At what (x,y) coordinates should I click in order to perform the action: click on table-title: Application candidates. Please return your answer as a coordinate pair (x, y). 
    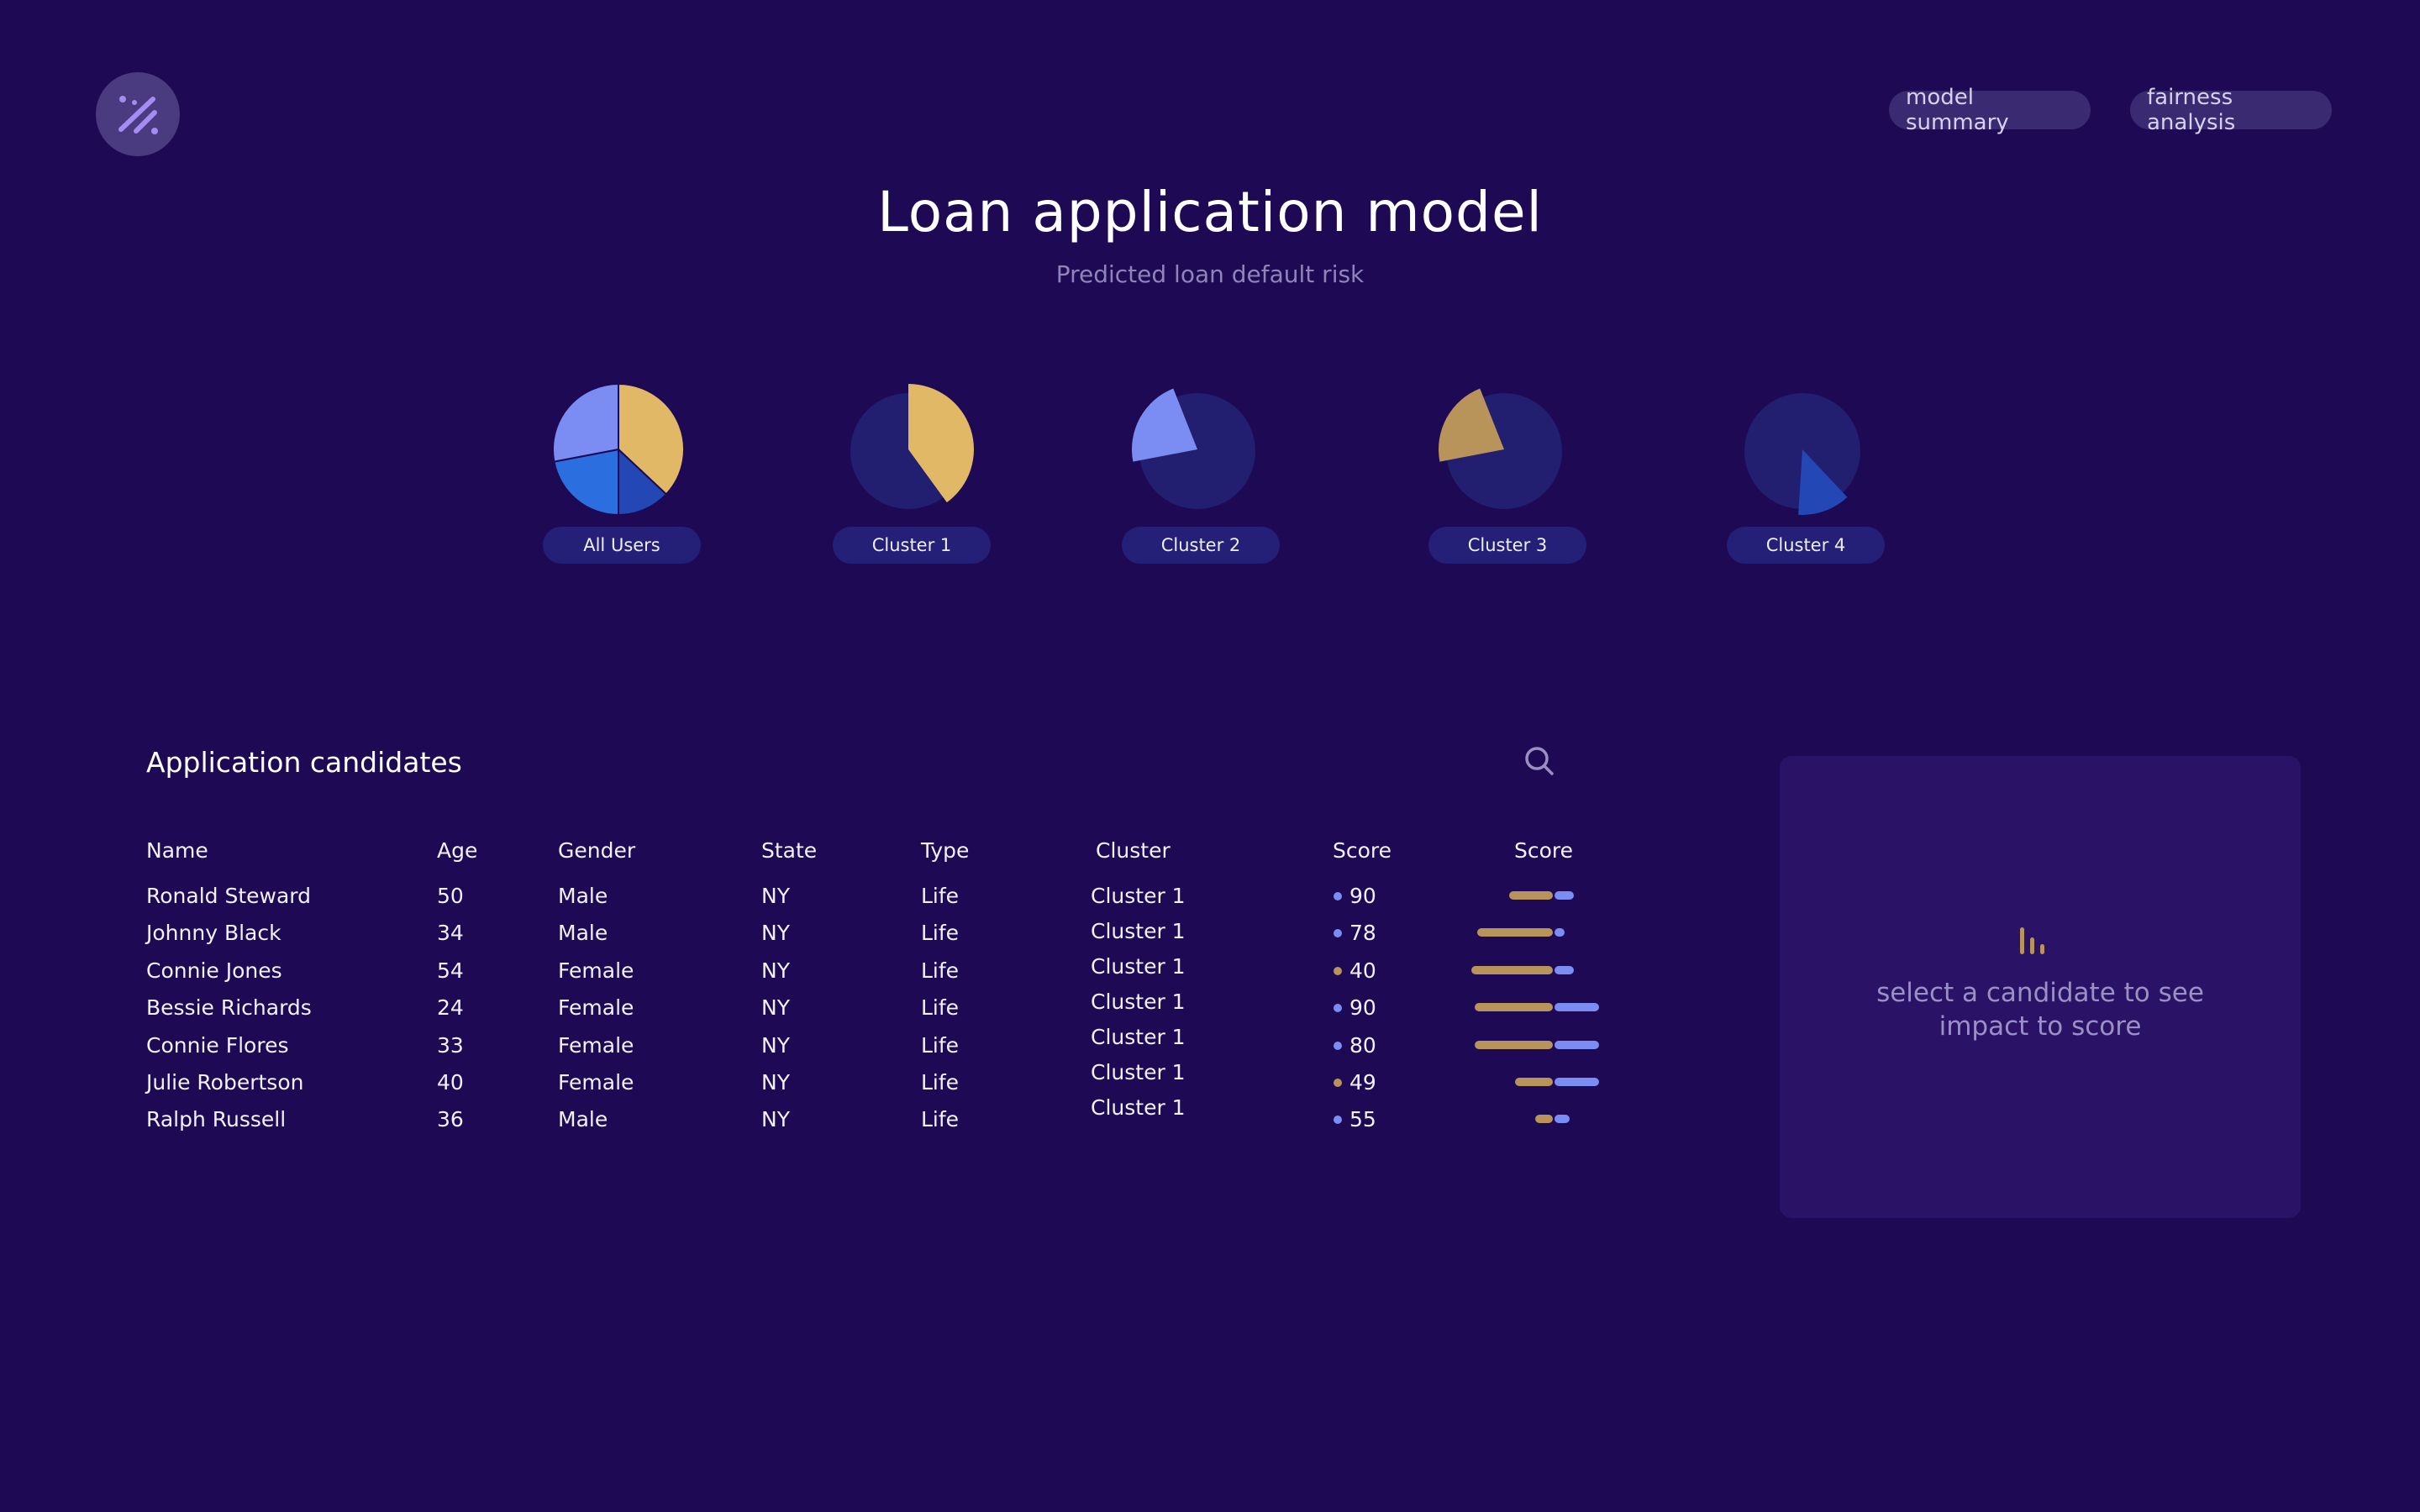
    Looking at the image, I should click on (304, 762).